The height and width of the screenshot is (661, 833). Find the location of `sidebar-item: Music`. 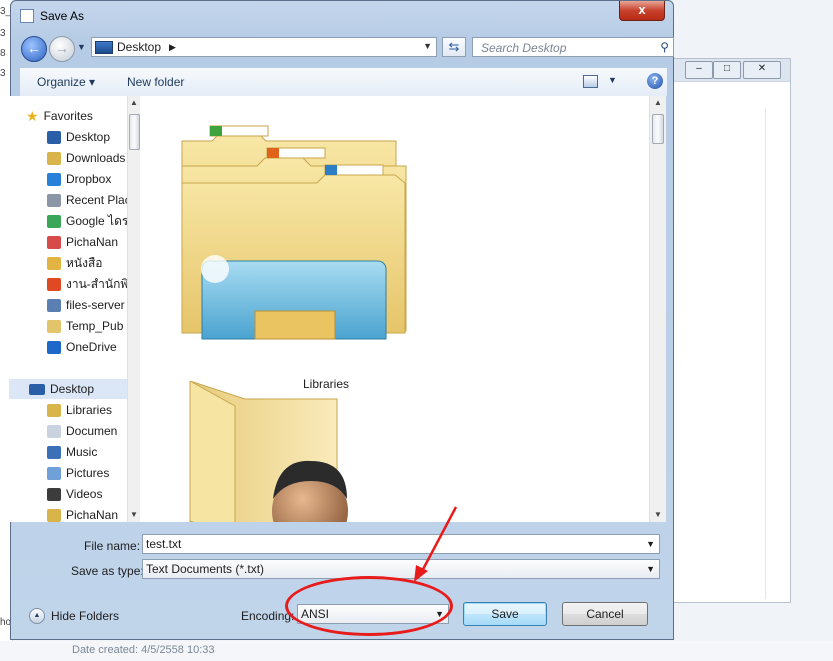

sidebar-item: Music is located at coordinates (72, 452).